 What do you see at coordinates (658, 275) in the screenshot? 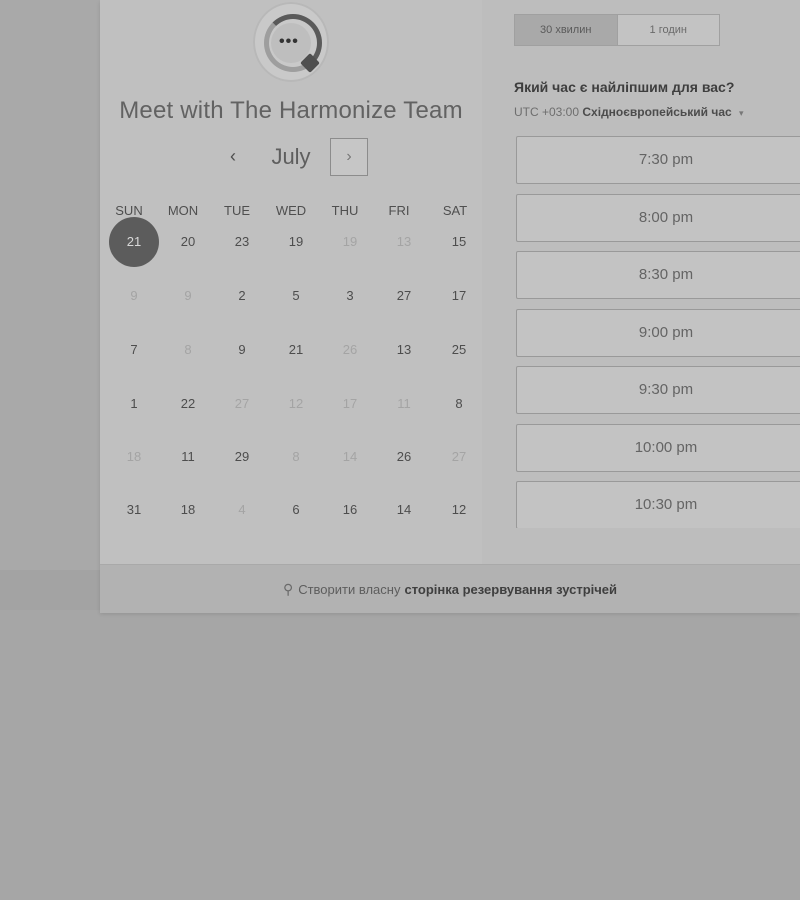
I see `time-slot-button: 8:30 pm` at bounding box center [658, 275].